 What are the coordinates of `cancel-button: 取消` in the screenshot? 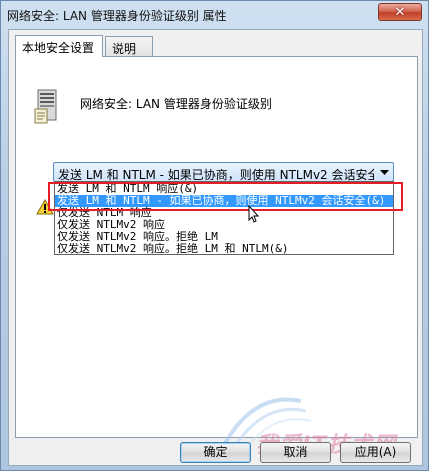 It's located at (295, 452).